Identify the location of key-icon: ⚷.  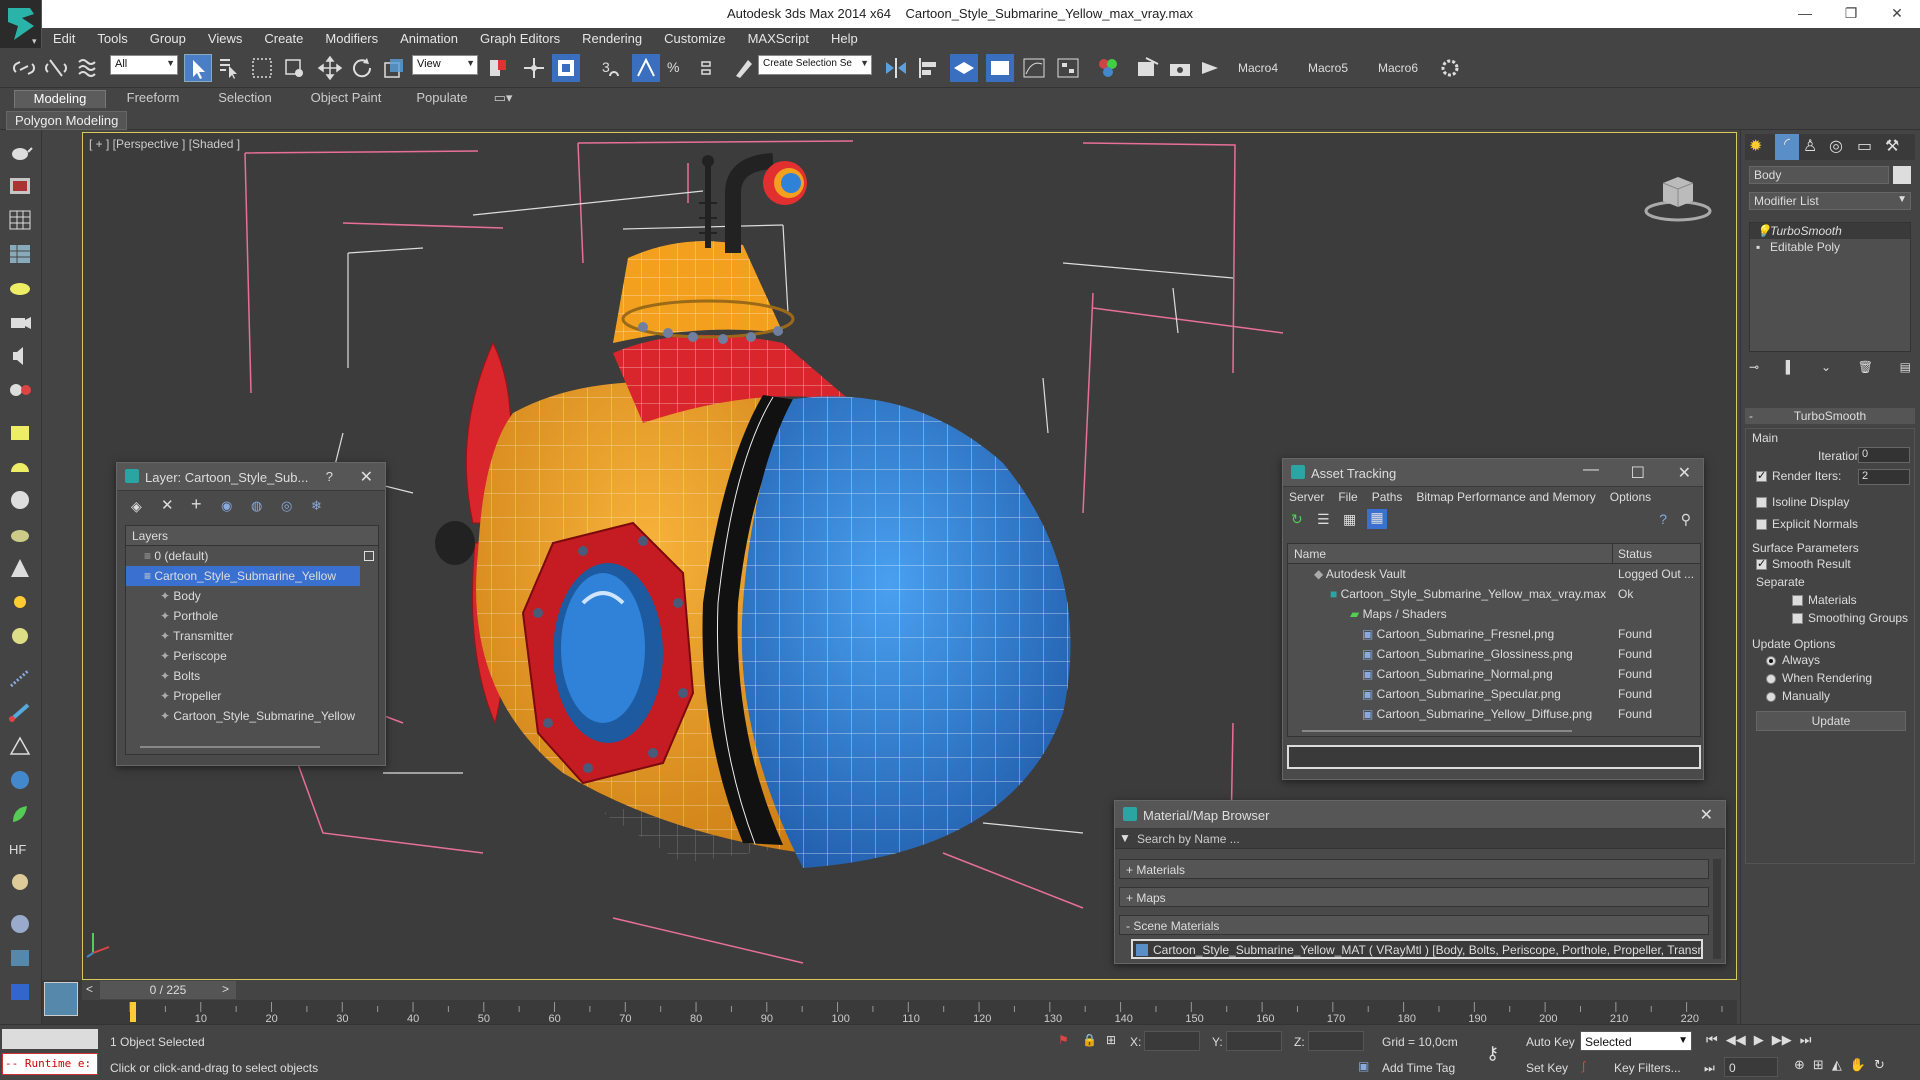
(1492, 1053).